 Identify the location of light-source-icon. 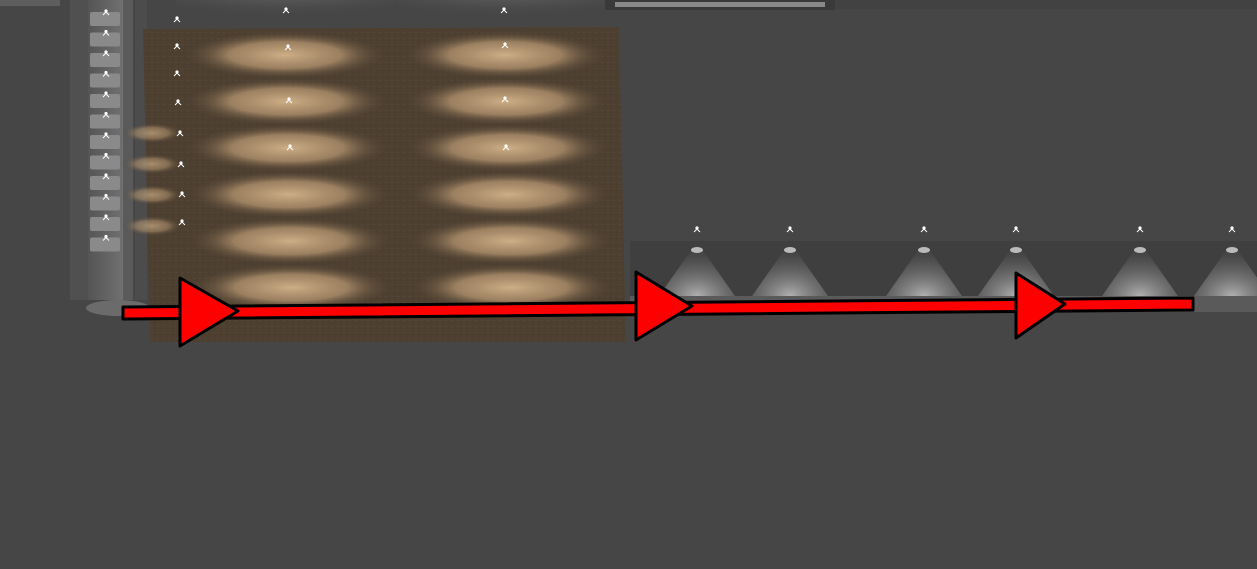
(177, 19).